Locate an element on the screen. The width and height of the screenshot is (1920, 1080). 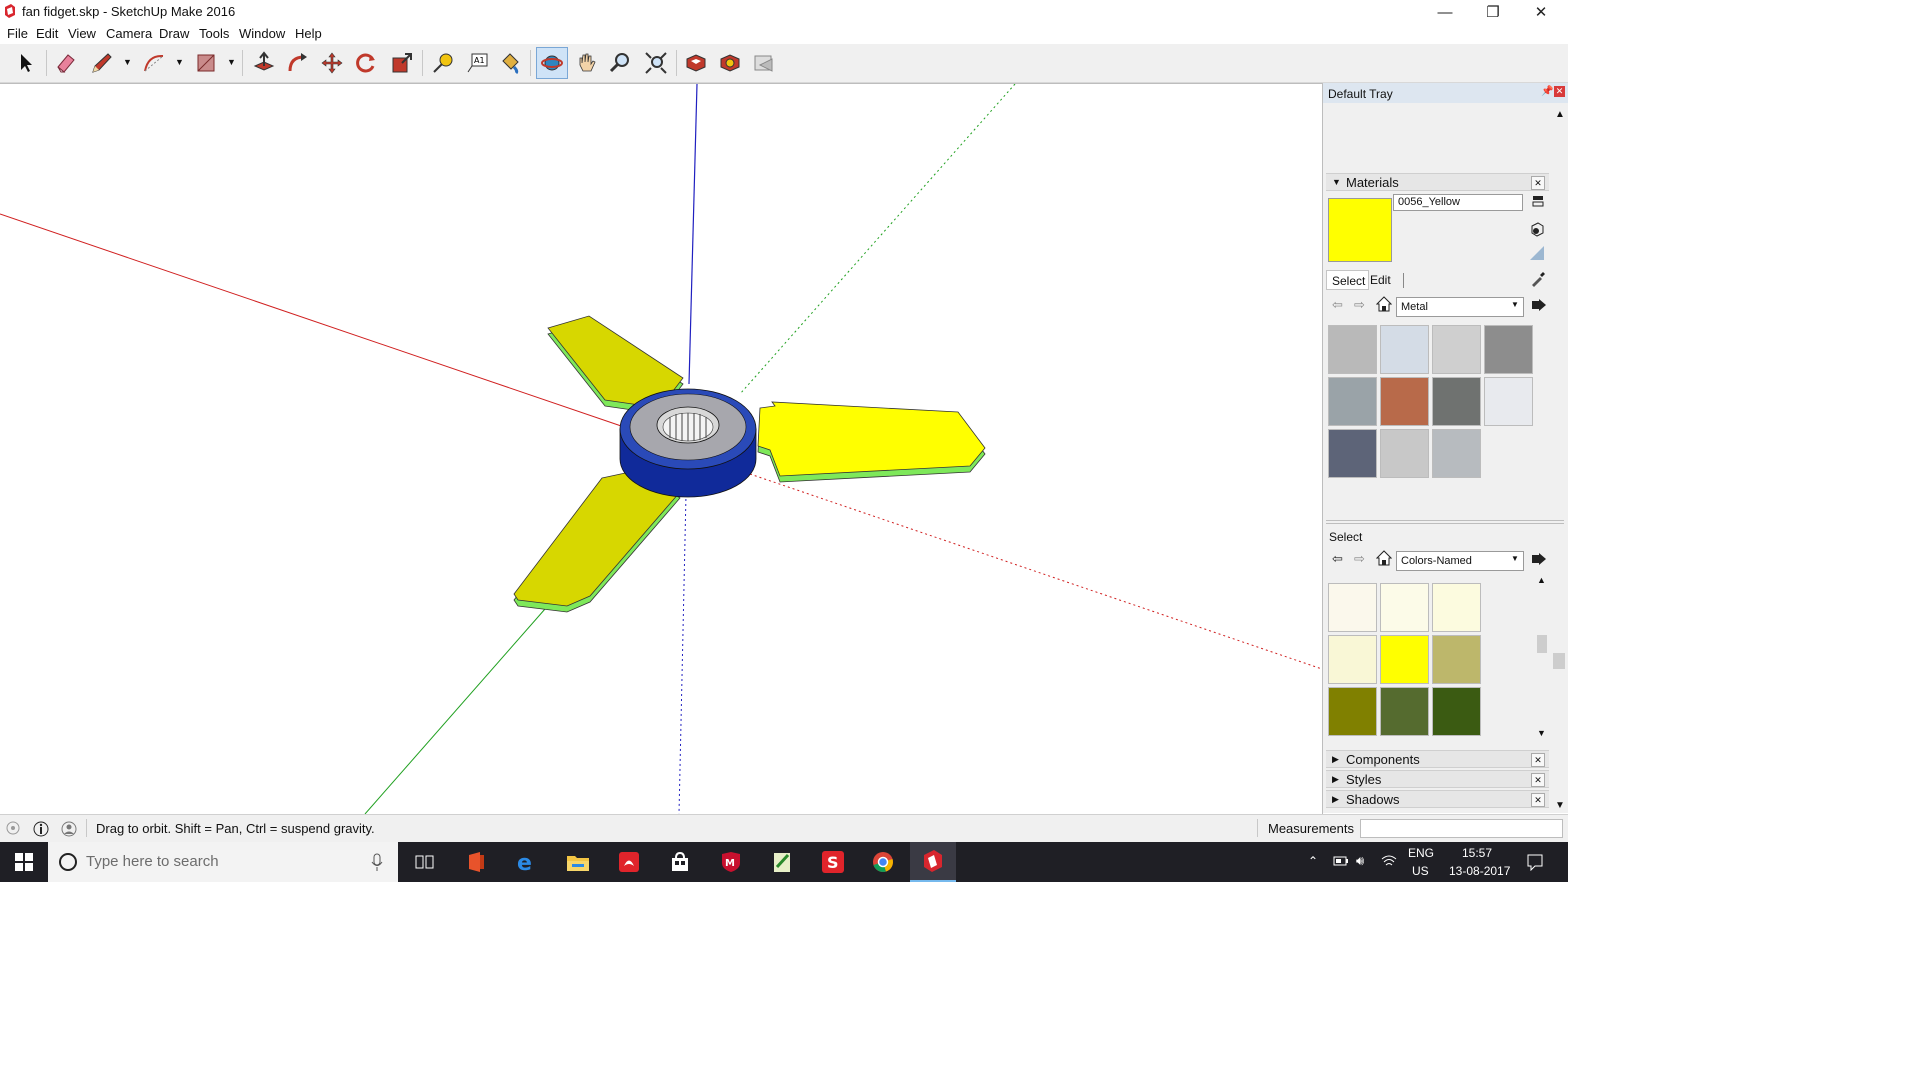
scroll-up-icon: ▲ is located at coordinates (1541, 580).